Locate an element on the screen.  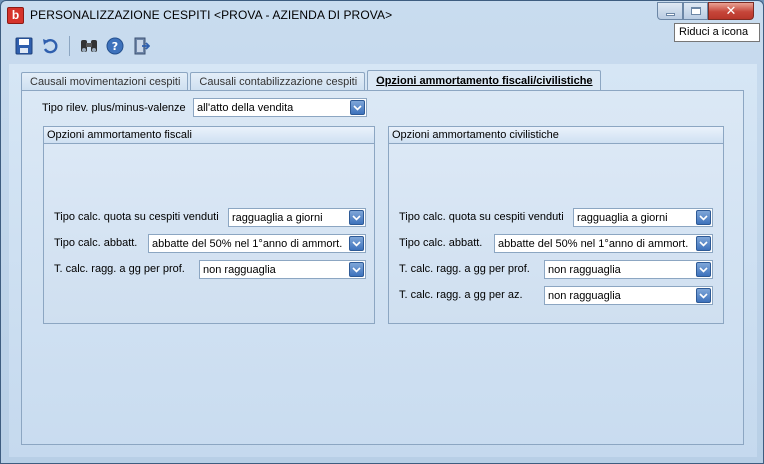
exit-button is located at coordinates (141, 46).